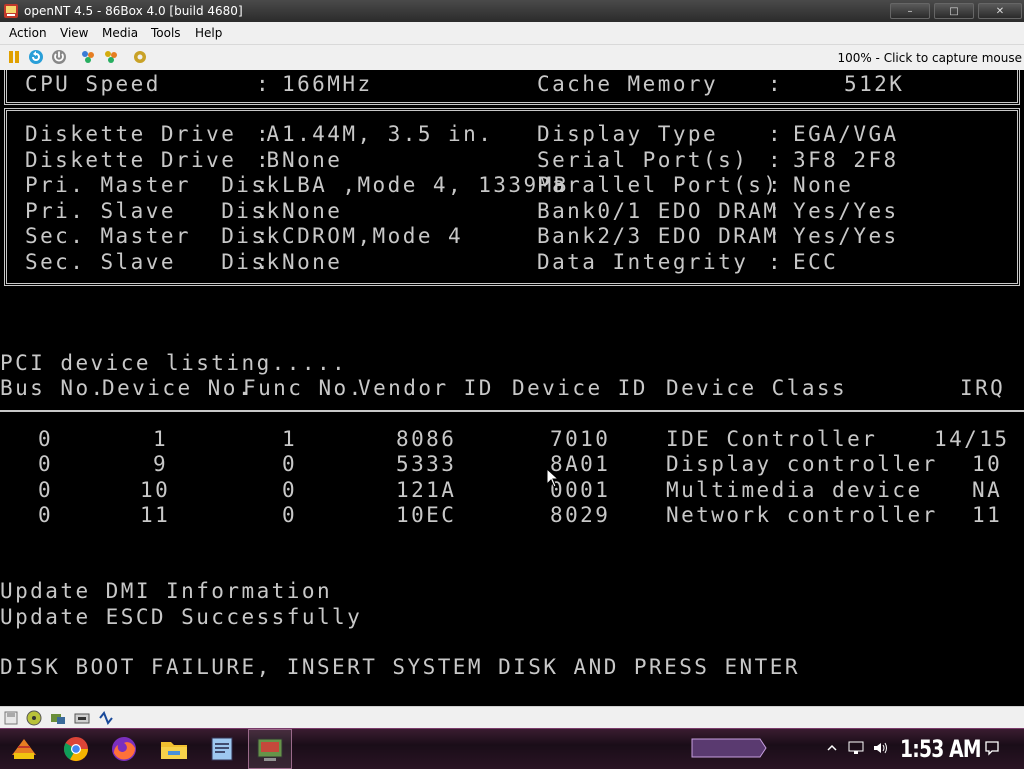 Image resolution: width=1024 pixels, height=769 pixels. I want to click on cache-memory-value: 512K, so click(874, 84).